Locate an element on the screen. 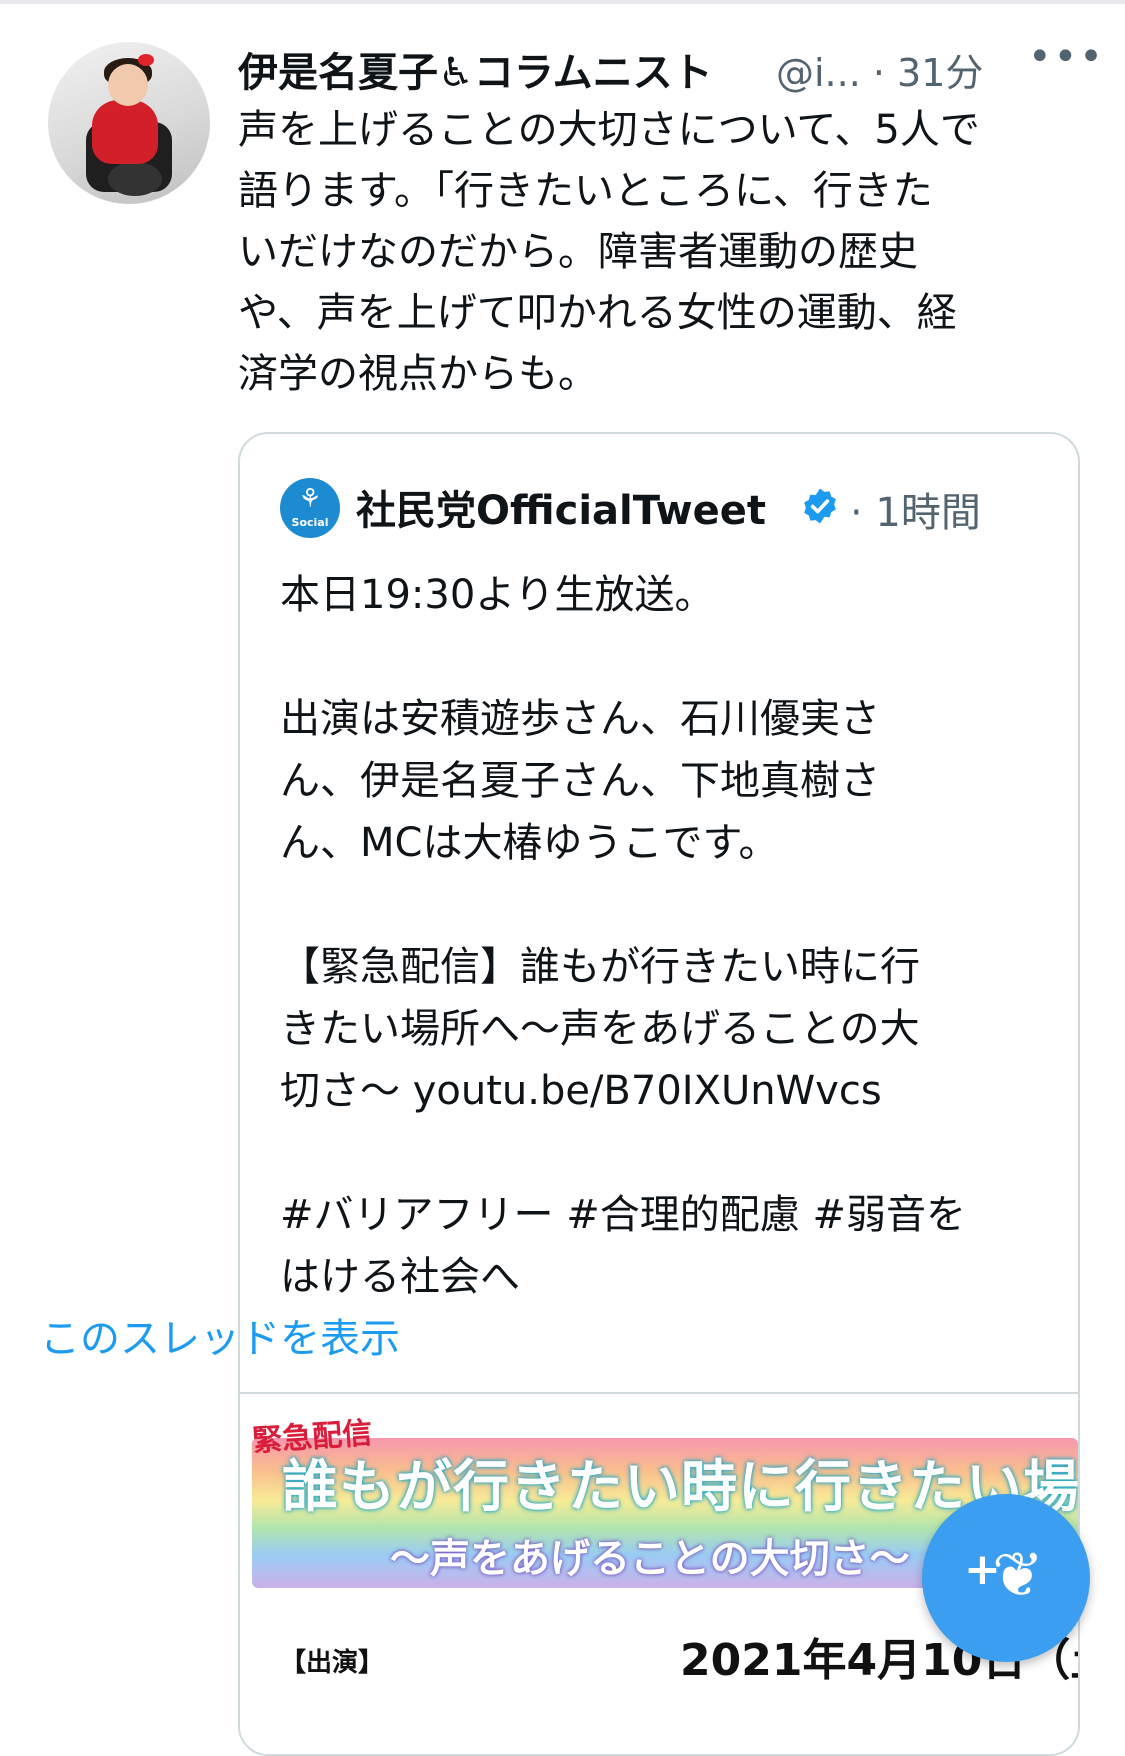 The image size is (1125, 1756). compose-tweet-button: + ❦ is located at coordinates (1006, 1578).